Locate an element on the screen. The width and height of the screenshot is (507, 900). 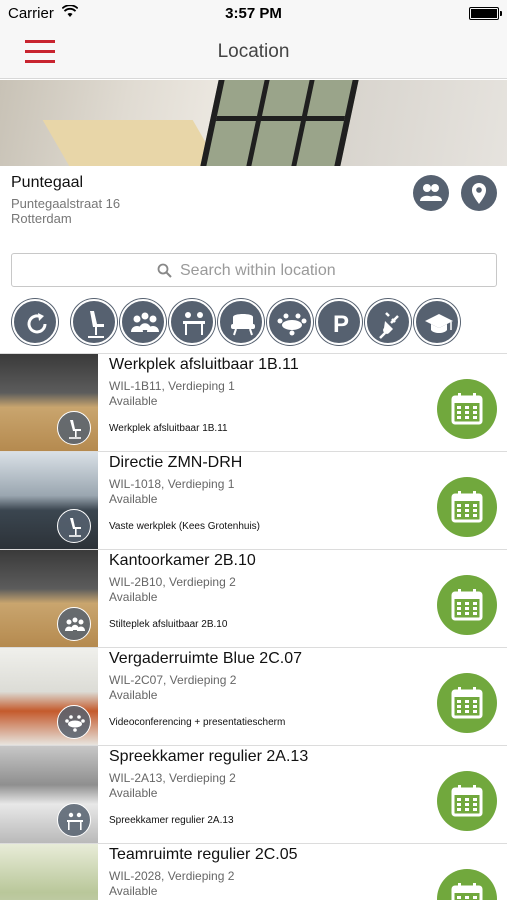
svg-text: P is located at coordinates (341, 324).